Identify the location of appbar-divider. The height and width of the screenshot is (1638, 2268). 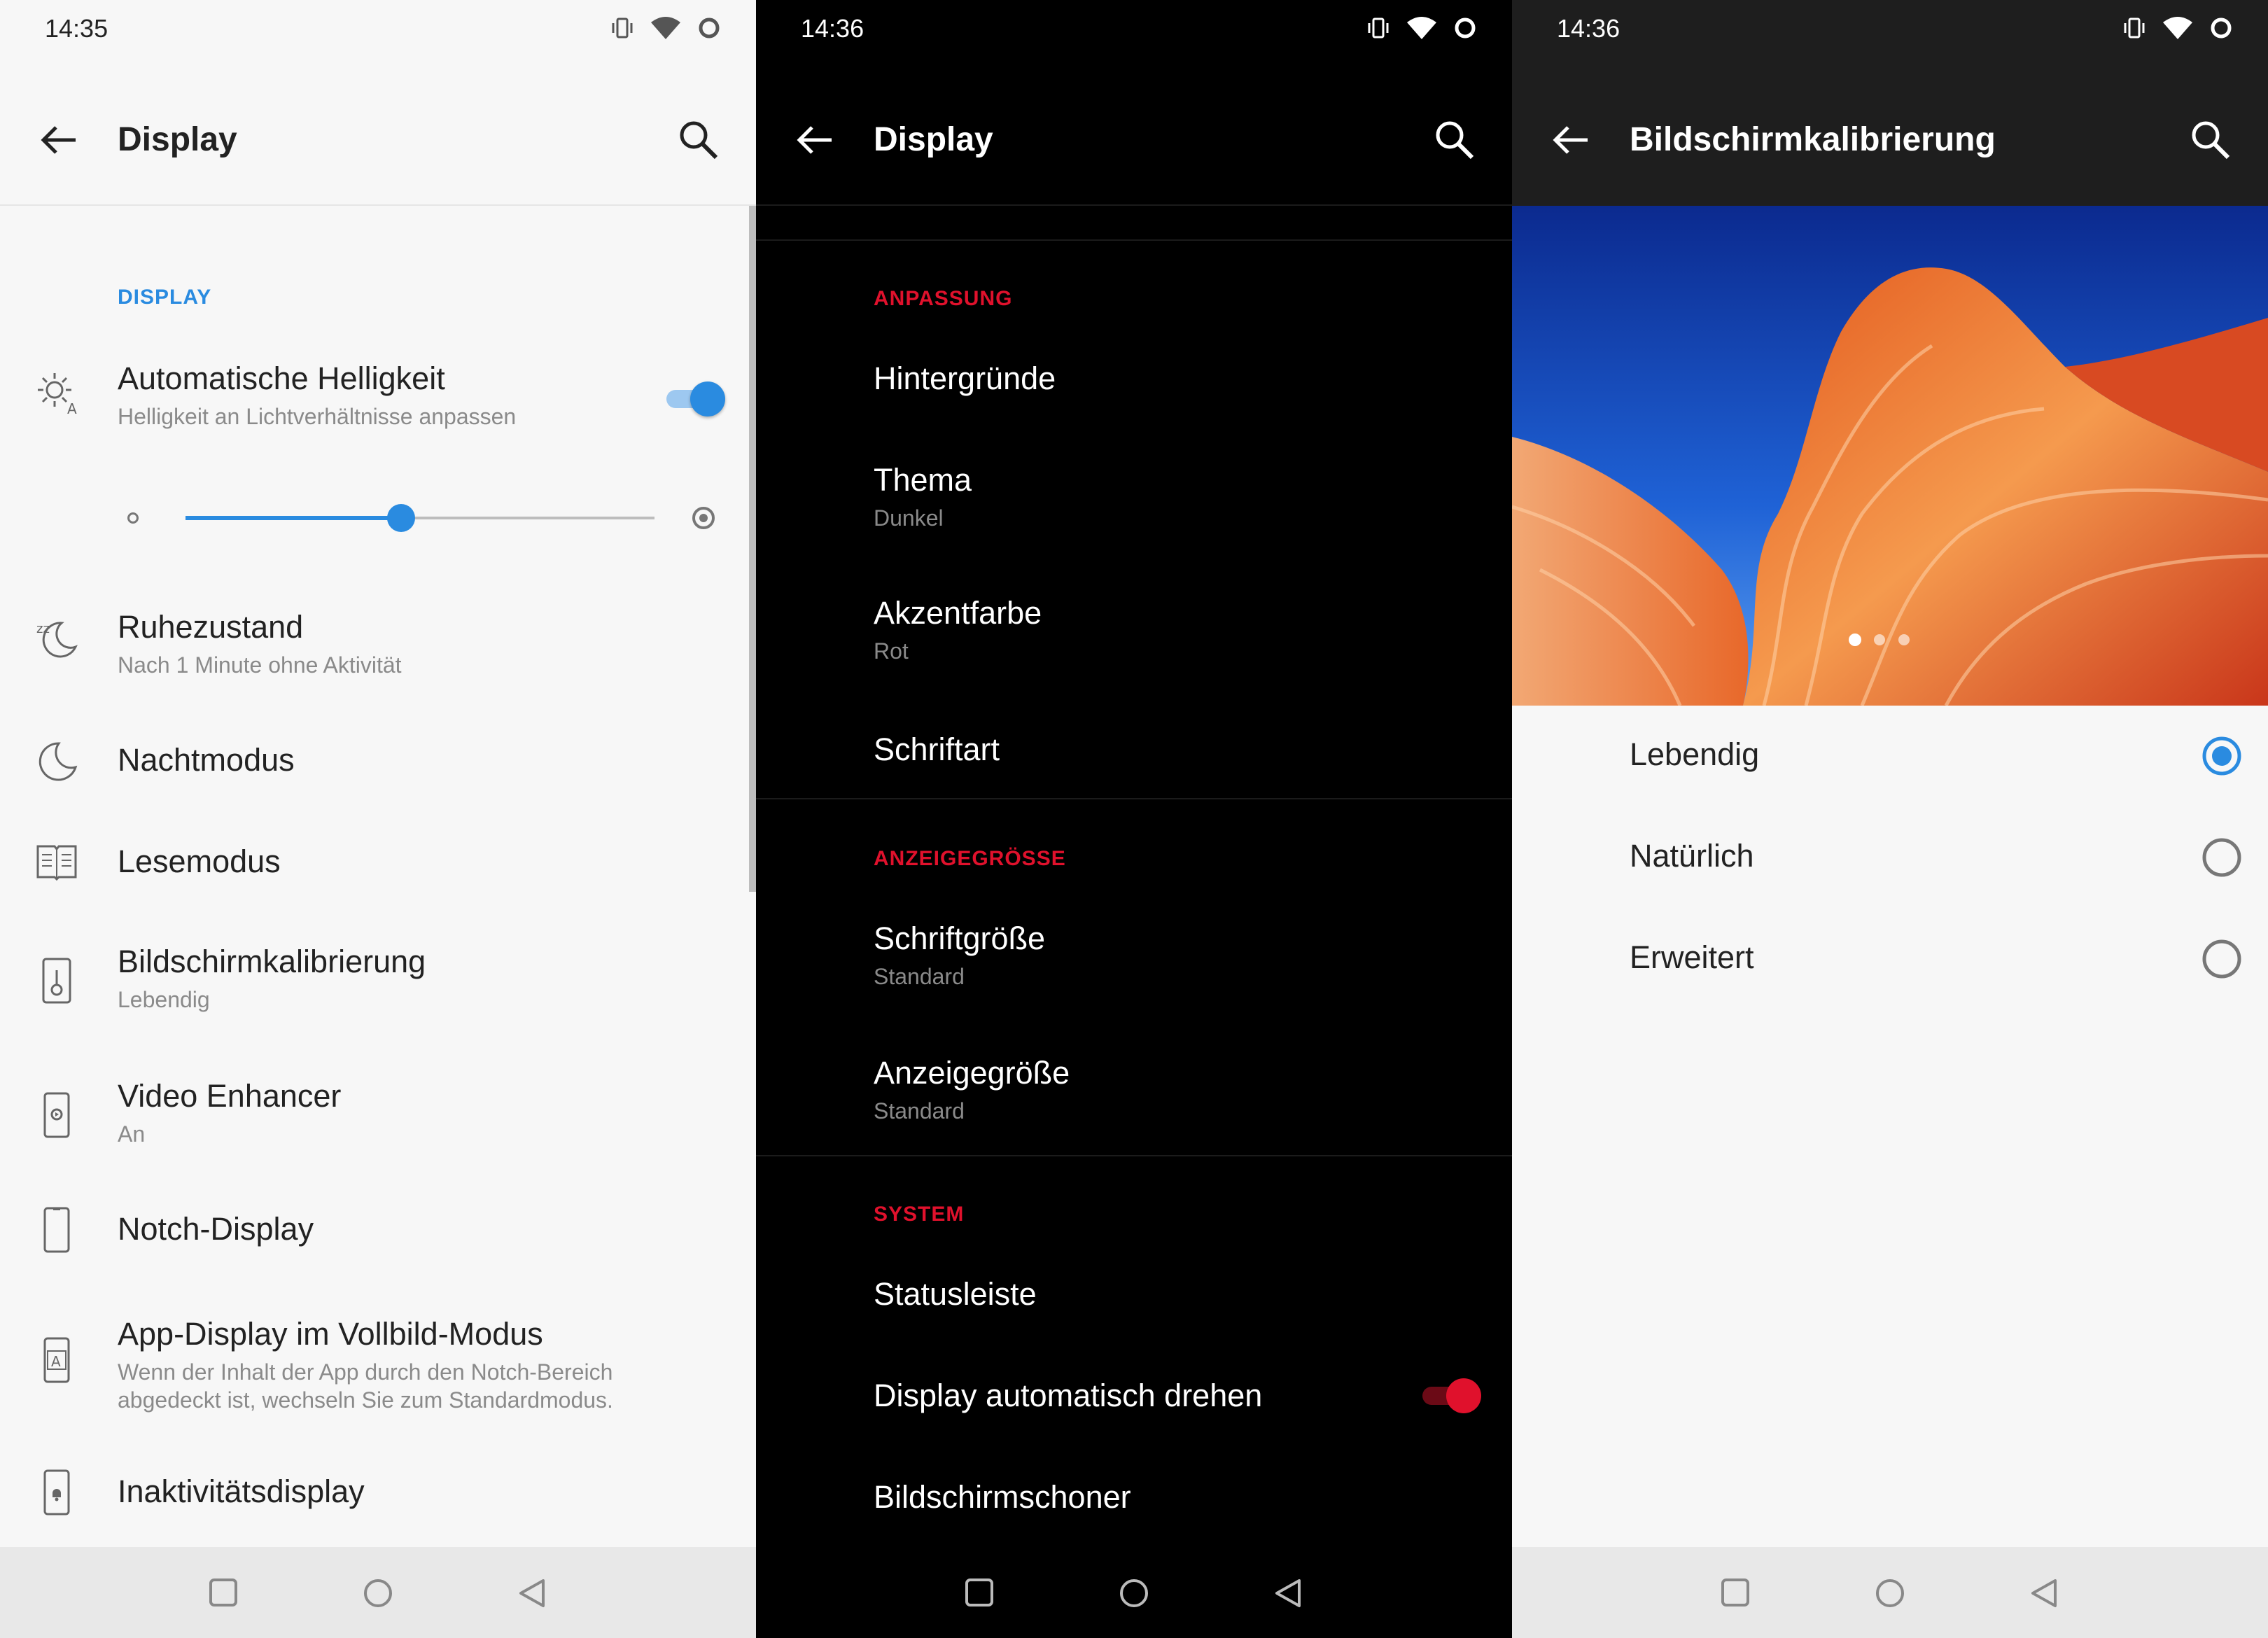
(378, 205).